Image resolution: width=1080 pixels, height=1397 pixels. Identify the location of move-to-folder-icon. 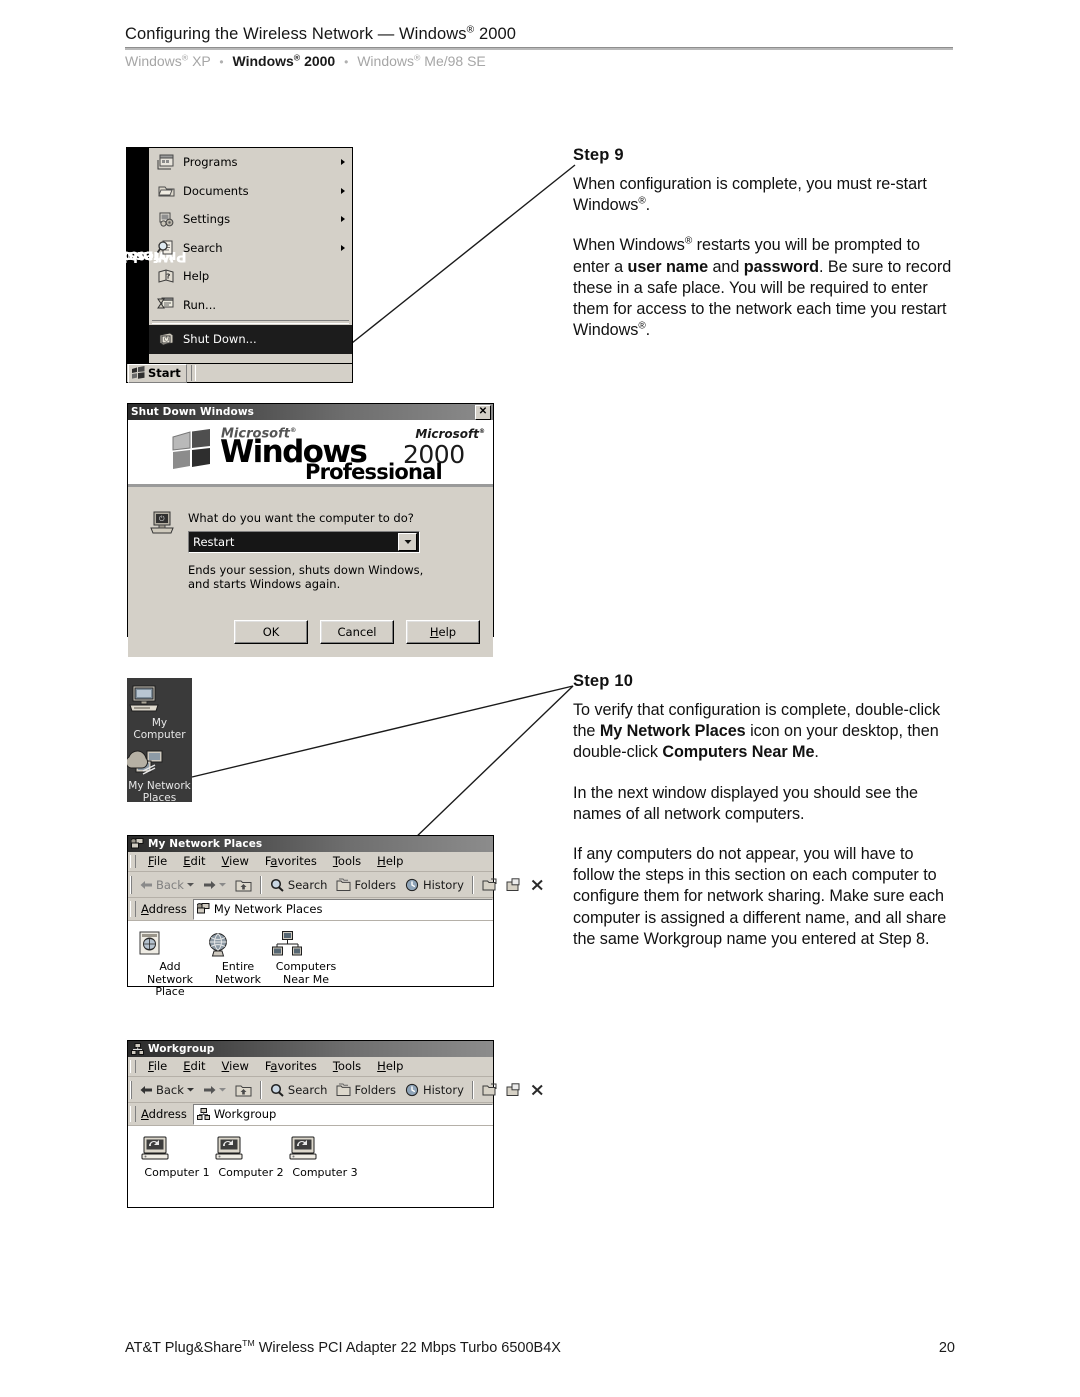
(489, 885).